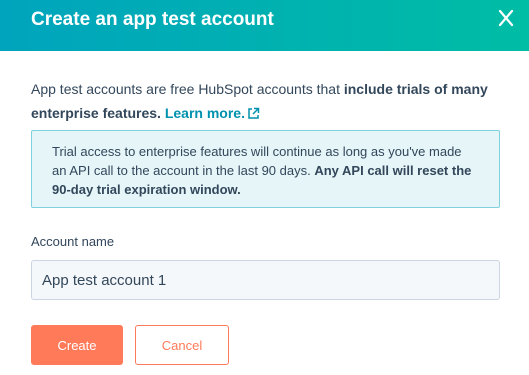 The height and width of the screenshot is (375, 529). What do you see at coordinates (204, 113) in the screenshot?
I see `learn-more-label: Learn more.` at bounding box center [204, 113].